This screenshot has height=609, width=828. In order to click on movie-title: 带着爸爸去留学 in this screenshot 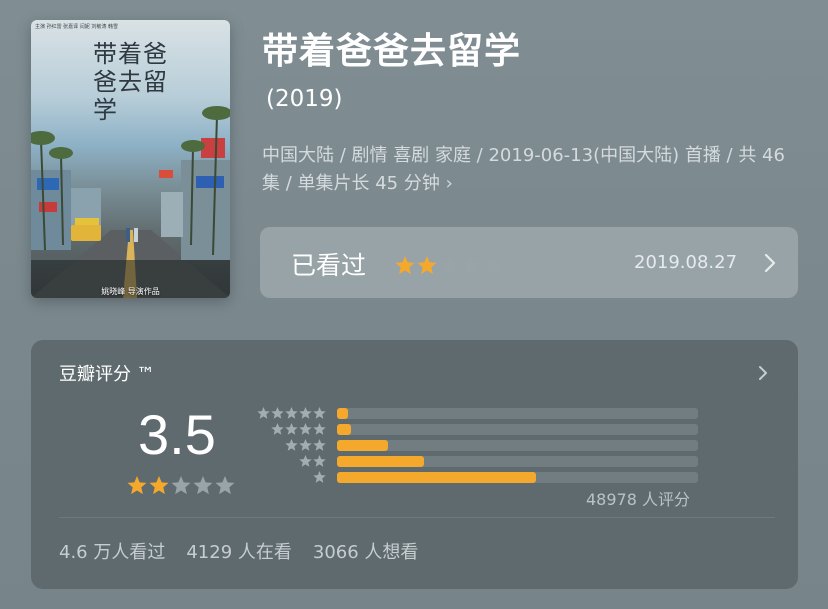, I will do `click(392, 51)`.